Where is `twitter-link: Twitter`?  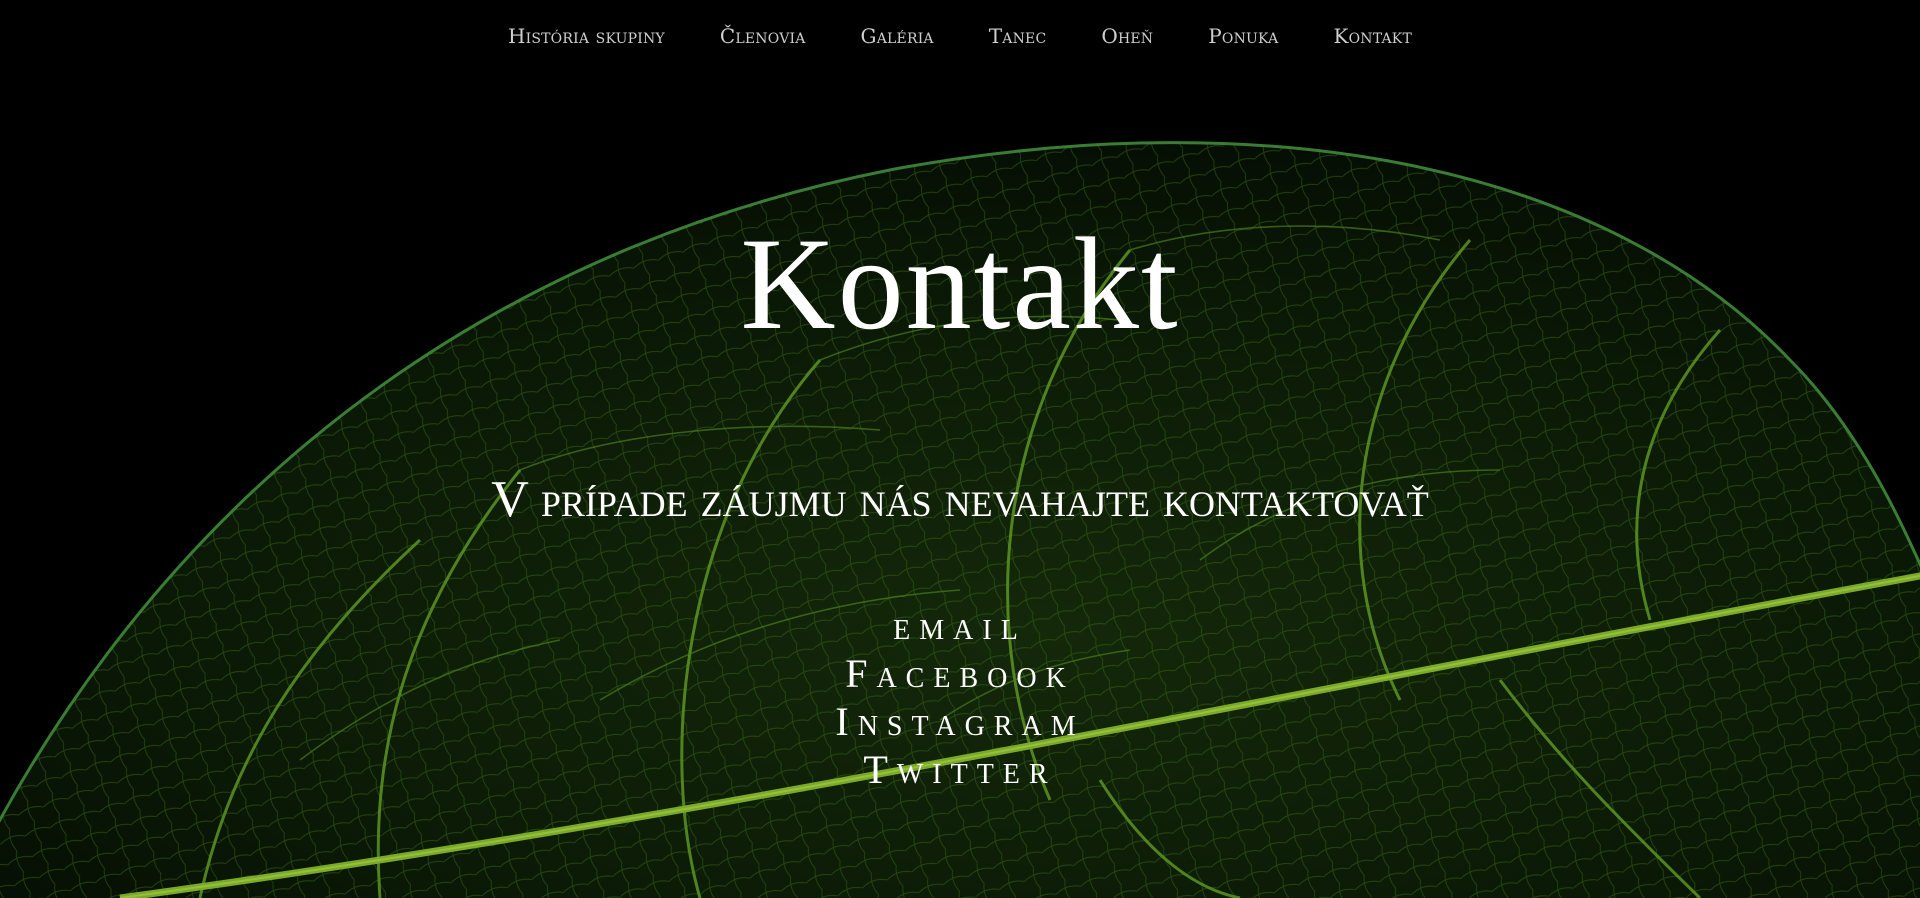
twitter-link: Twitter is located at coordinates (959, 770).